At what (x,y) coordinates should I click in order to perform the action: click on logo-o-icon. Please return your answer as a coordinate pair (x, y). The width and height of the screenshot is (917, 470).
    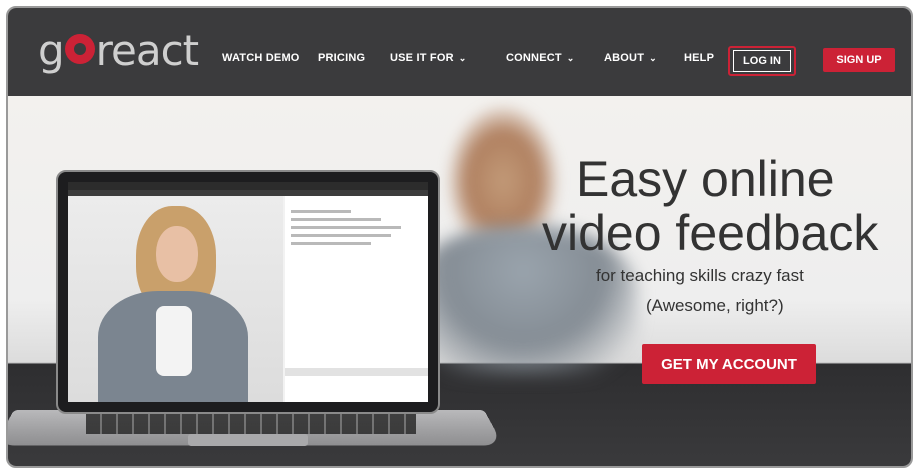
    Looking at the image, I should click on (79, 49).